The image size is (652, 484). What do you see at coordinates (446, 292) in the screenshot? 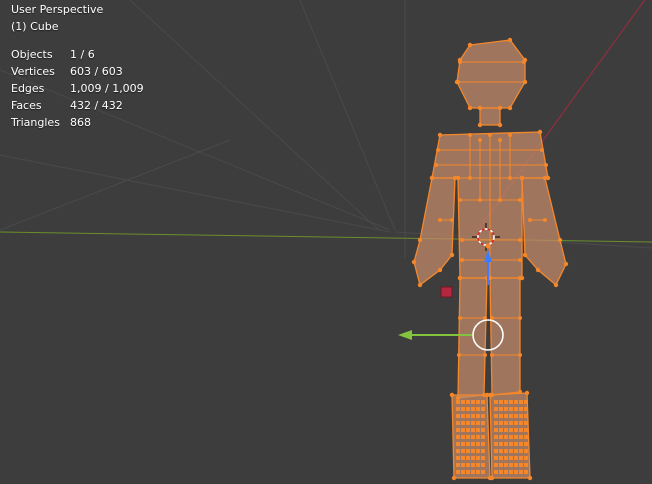
I see `light-object-icon` at bounding box center [446, 292].